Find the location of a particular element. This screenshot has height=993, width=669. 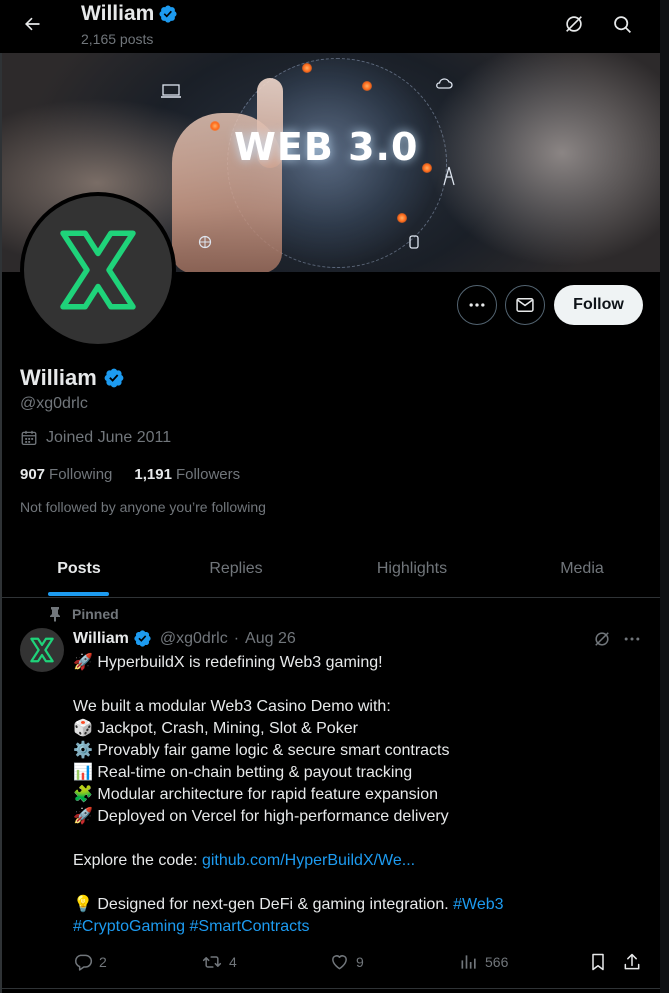

post-more-button is located at coordinates (632, 639).